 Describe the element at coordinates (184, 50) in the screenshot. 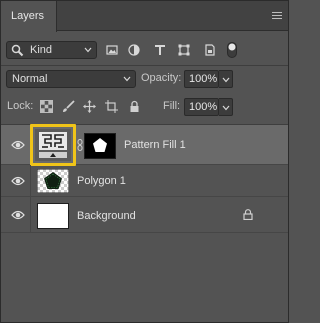

I see `shape-filter-icon` at that location.